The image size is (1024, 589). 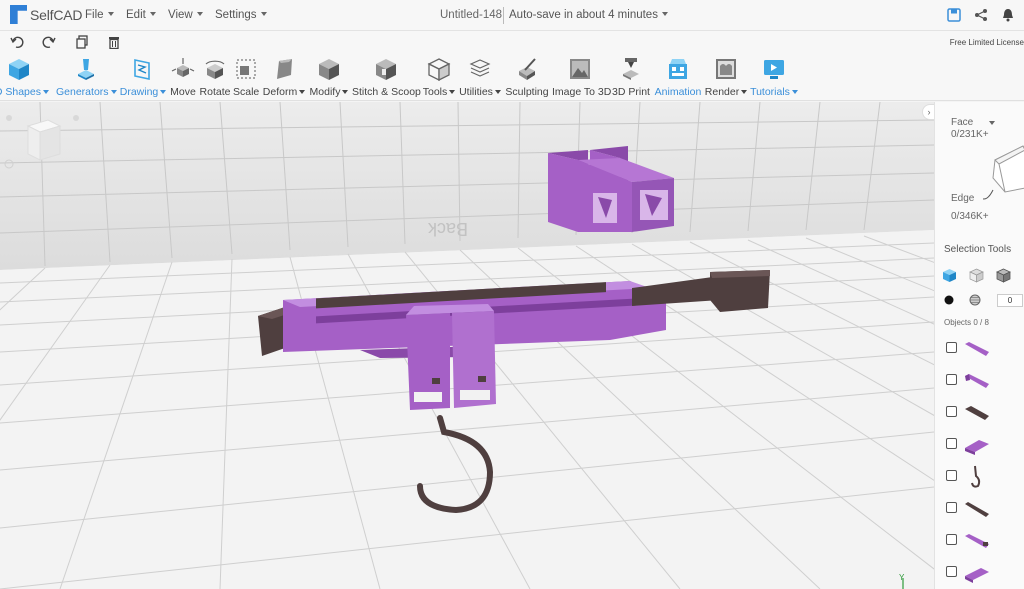 What do you see at coordinates (49, 42) in the screenshot?
I see `redo-icon` at bounding box center [49, 42].